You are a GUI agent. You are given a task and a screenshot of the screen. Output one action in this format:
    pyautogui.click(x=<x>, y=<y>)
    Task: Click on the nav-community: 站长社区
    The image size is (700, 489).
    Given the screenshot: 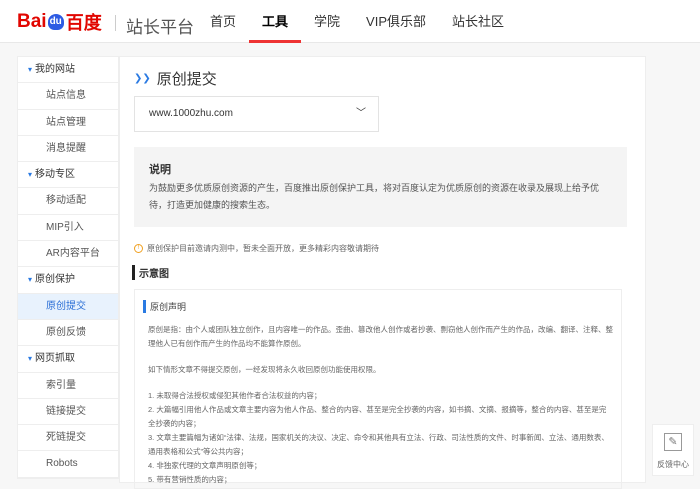 What is the action you would take?
    pyautogui.click(x=478, y=21)
    